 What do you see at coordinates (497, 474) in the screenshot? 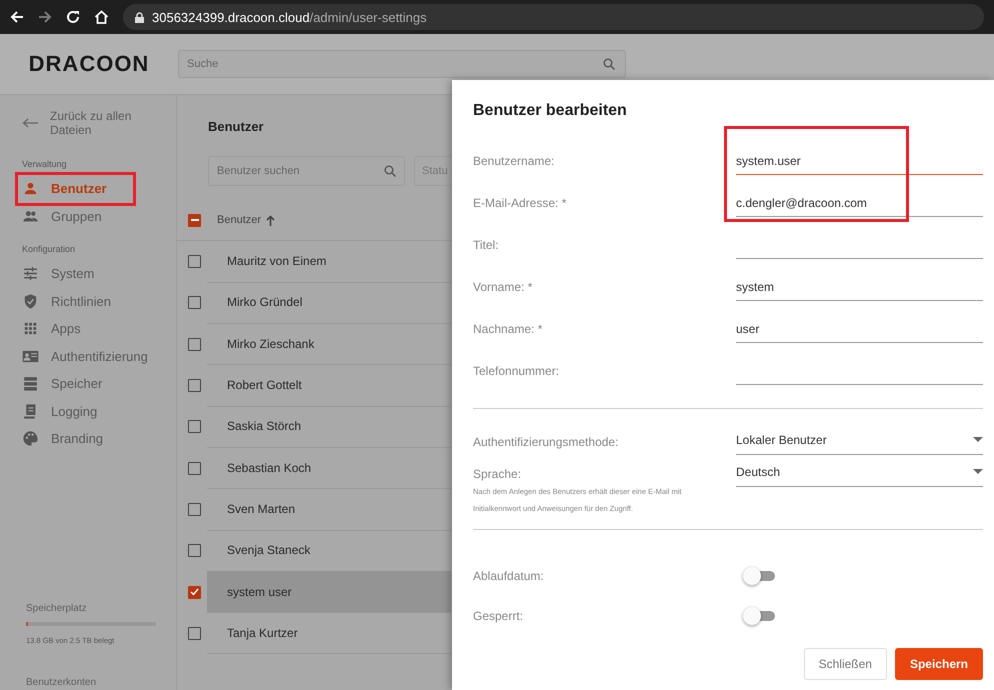
I see `field-label: Sprache:` at bounding box center [497, 474].